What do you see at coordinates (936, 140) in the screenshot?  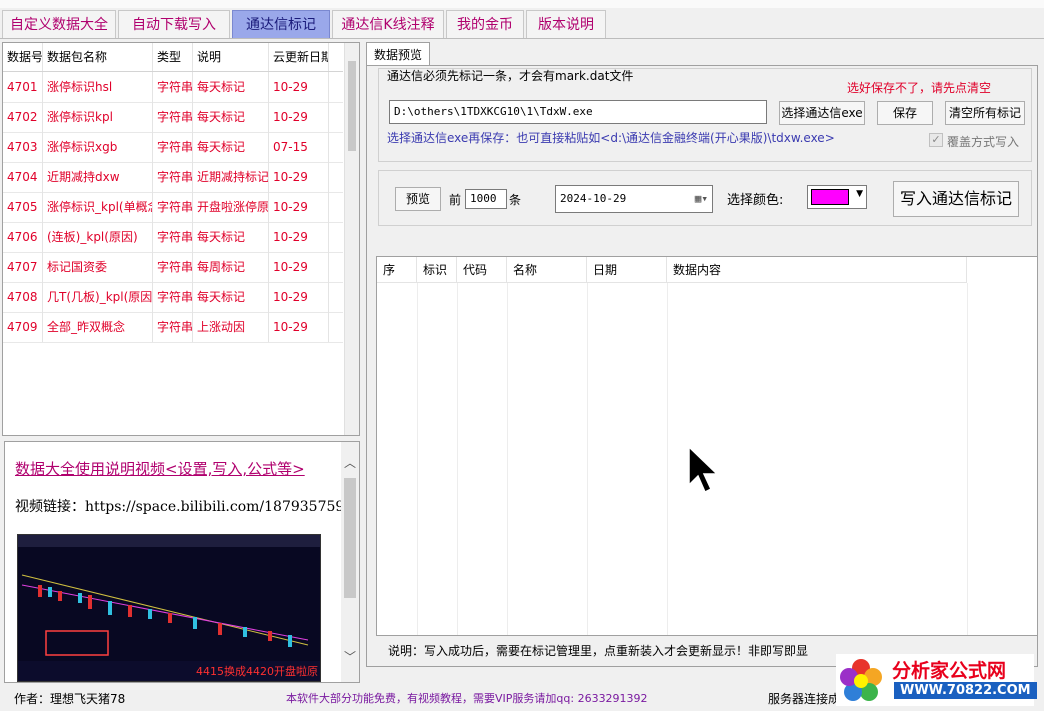 I see `overwrite-checkbox: ✓` at bounding box center [936, 140].